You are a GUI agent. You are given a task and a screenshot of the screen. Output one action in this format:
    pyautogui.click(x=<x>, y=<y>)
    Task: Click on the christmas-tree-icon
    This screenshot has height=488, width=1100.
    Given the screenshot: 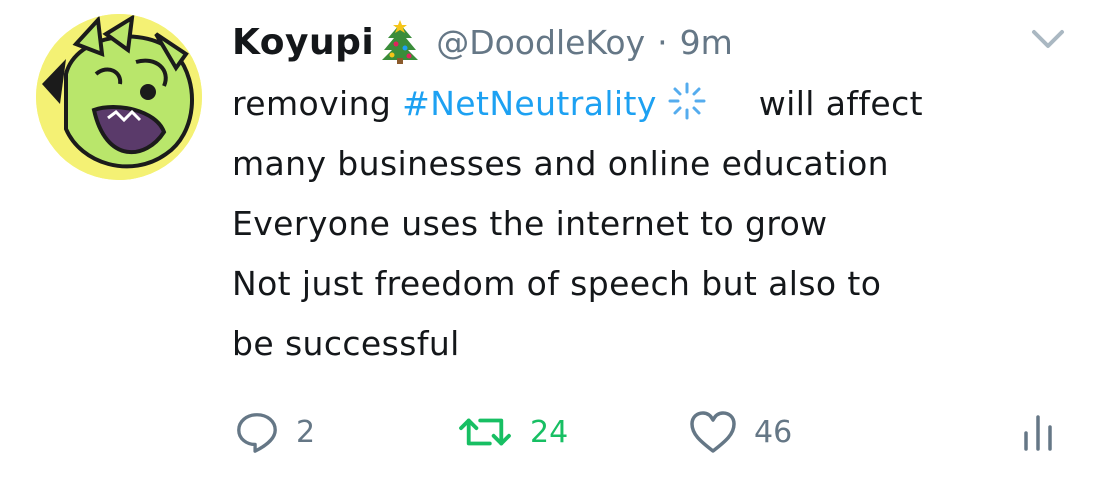 What is the action you would take?
    pyautogui.click(x=400, y=42)
    